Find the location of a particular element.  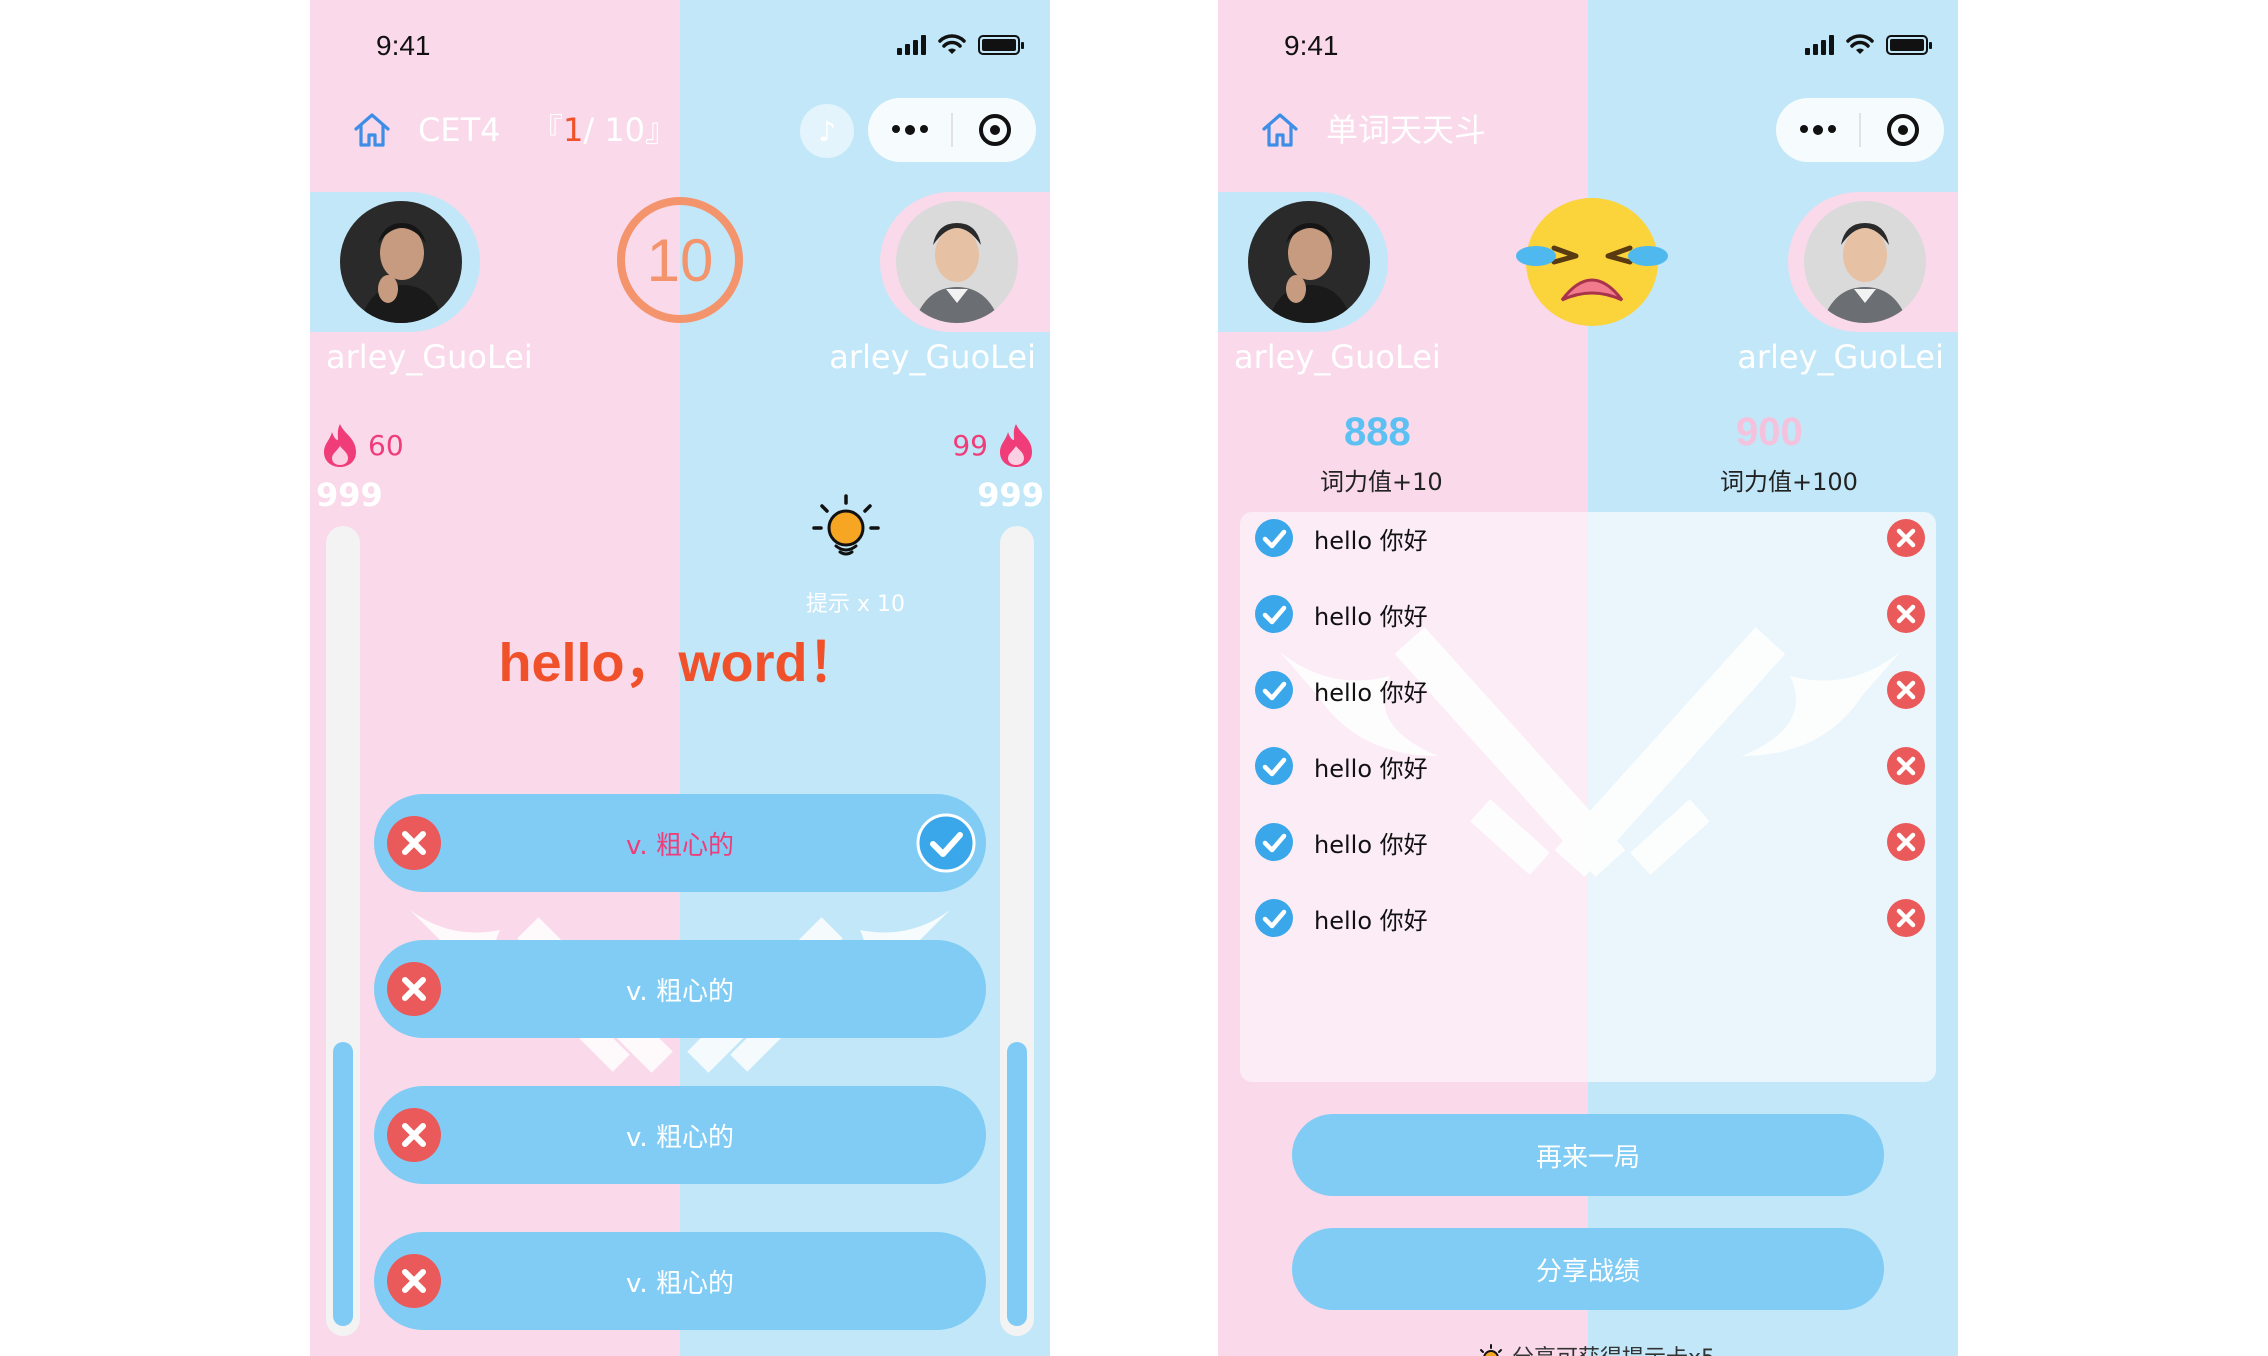

share-result-button: 分享战绩 is located at coordinates (1588, 1269).